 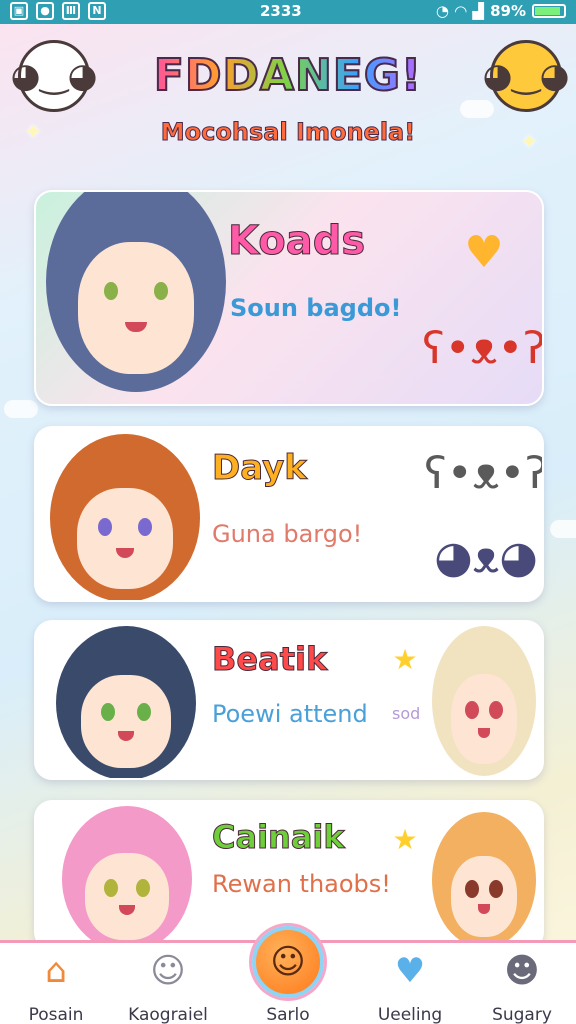 What do you see at coordinates (290, 714) in the screenshot?
I see `card-subtitle: Poewi attend` at bounding box center [290, 714].